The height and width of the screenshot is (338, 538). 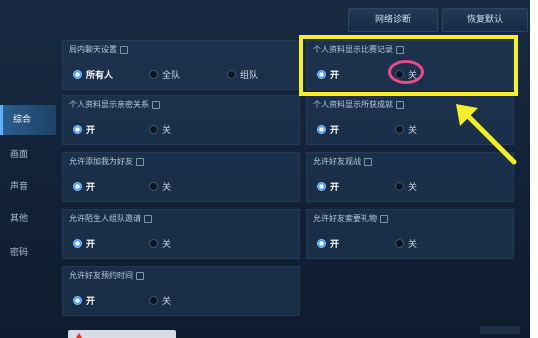 What do you see at coordinates (28, 219) in the screenshot?
I see `sidebar-item-other: 其他` at bounding box center [28, 219].